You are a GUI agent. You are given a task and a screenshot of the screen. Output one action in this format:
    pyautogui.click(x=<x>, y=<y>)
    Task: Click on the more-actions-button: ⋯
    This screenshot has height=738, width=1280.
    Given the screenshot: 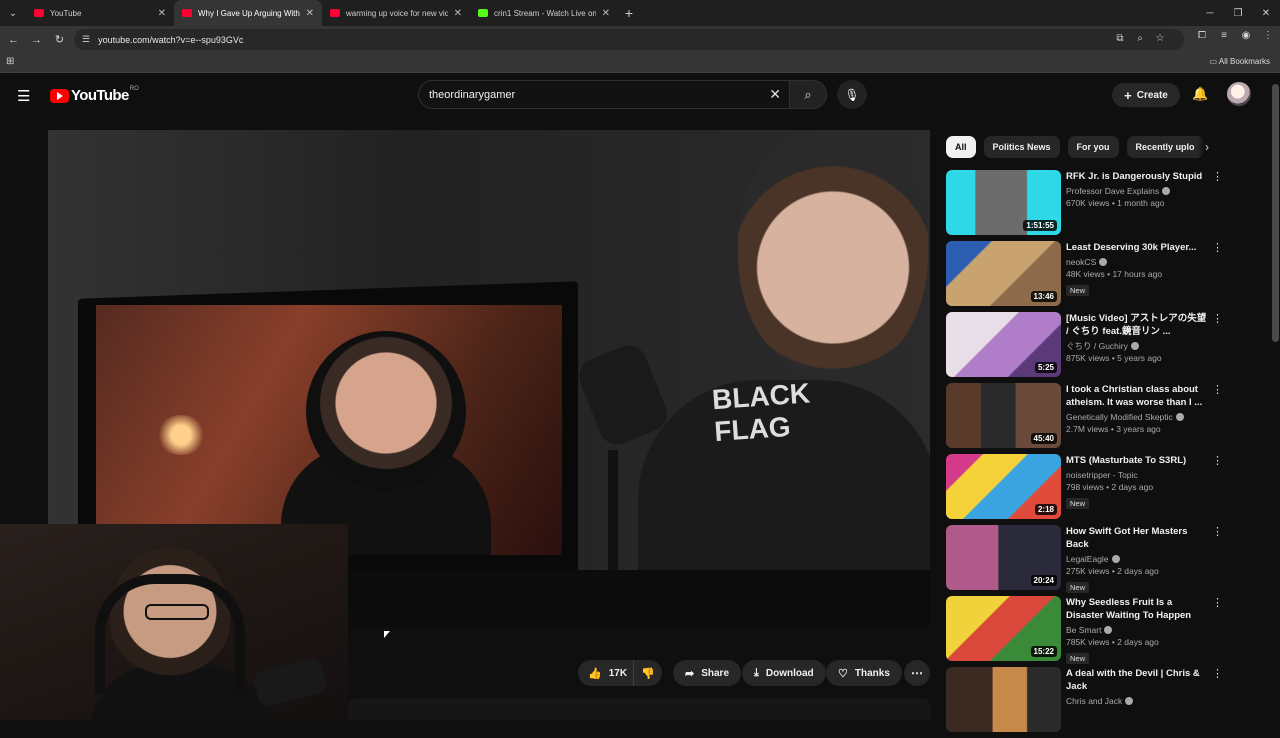 What is the action you would take?
    pyautogui.click(x=917, y=673)
    